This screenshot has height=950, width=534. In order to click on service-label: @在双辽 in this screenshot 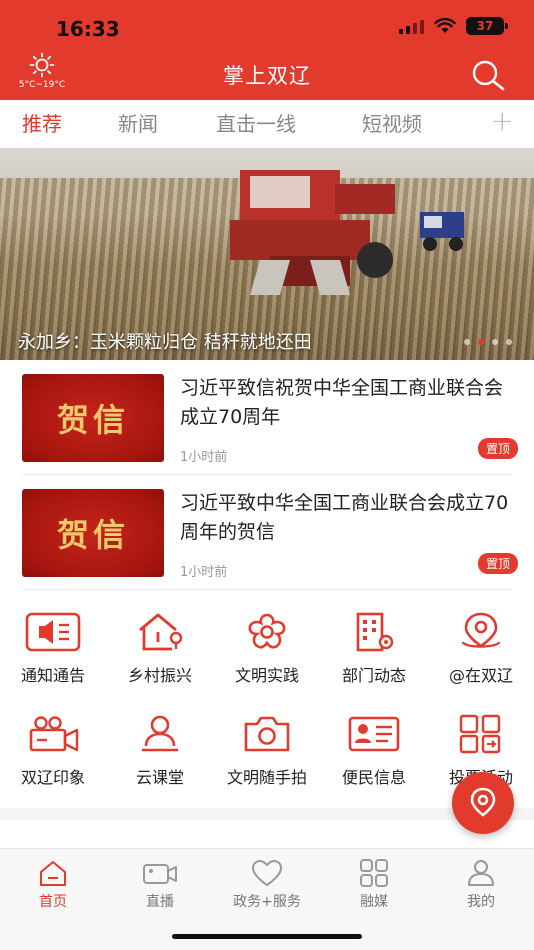, I will do `click(480, 675)`.